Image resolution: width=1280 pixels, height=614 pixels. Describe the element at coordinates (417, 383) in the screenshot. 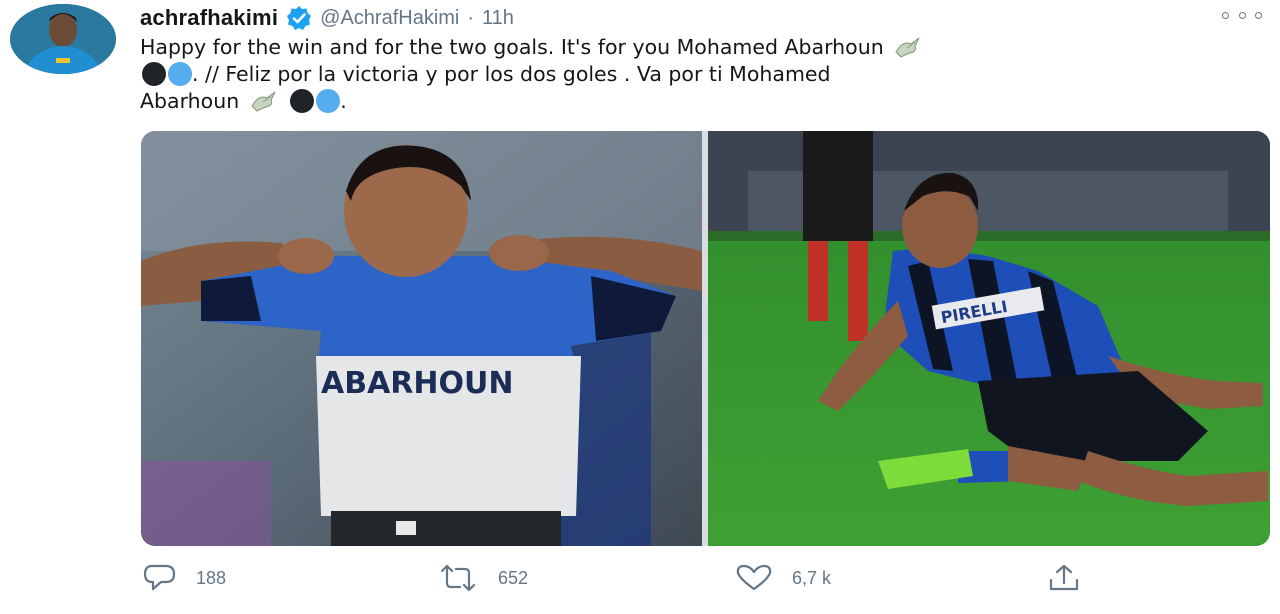

I see `shirt-name-text: ABARHOUN` at that location.